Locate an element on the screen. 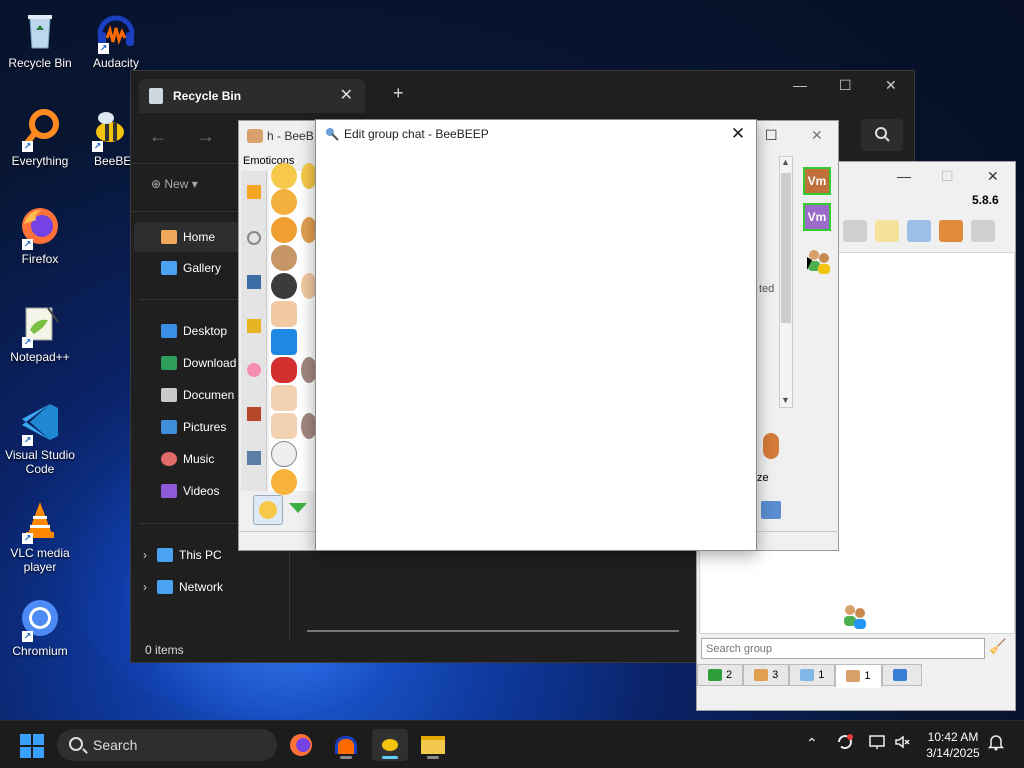  emoji-cat-icon is located at coordinates (284, 202).